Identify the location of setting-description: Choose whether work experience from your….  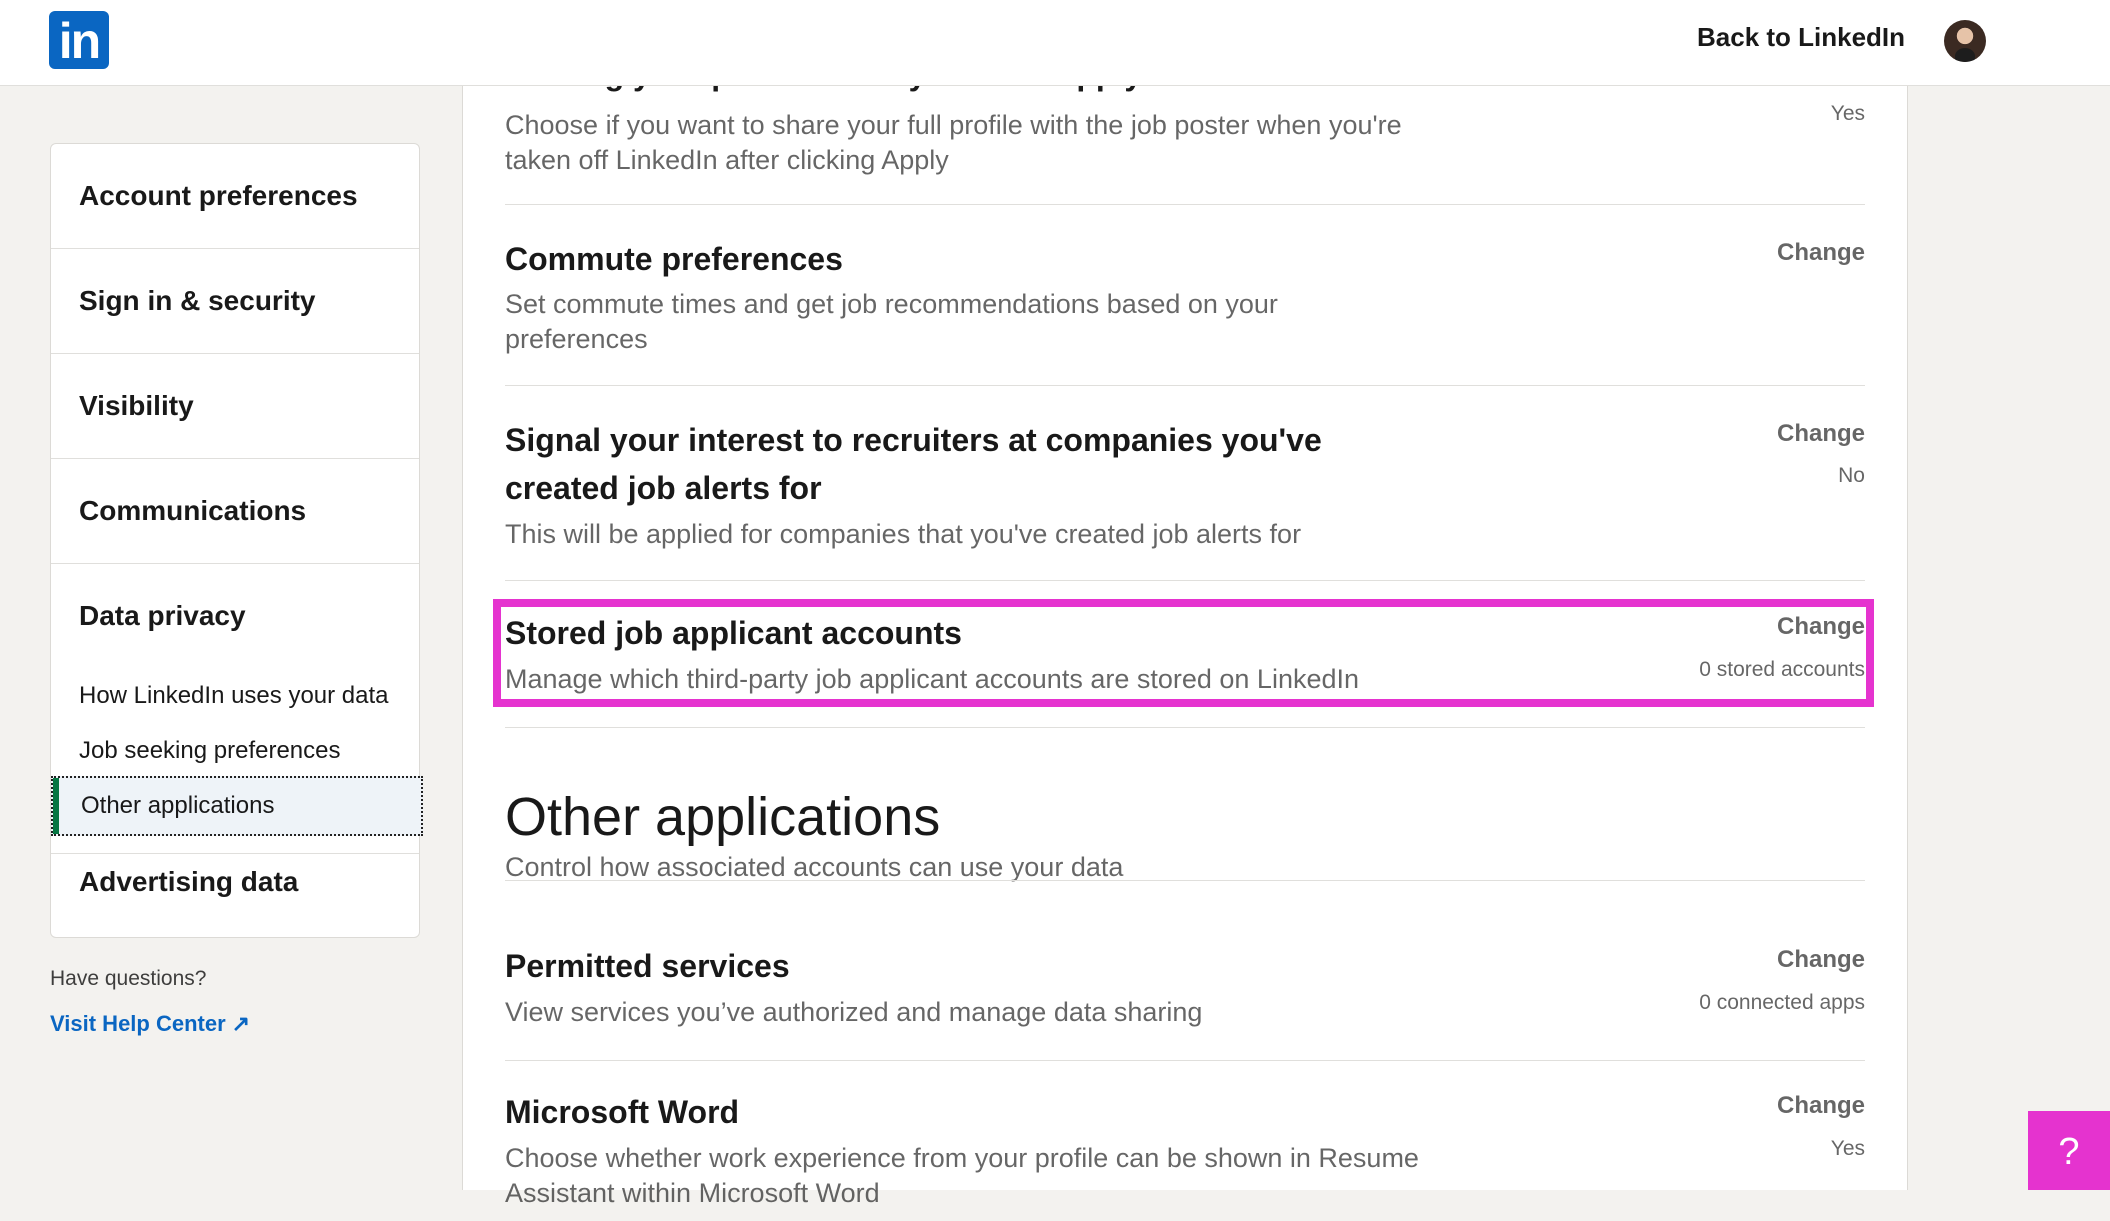
(962, 1175).